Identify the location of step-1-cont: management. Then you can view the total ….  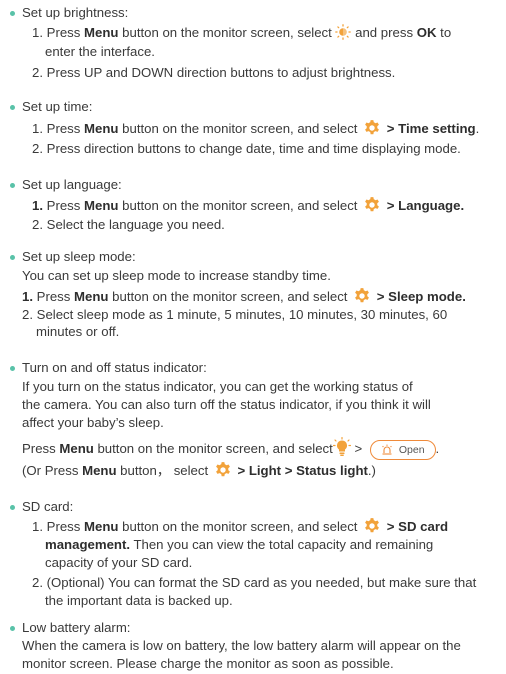
(239, 544).